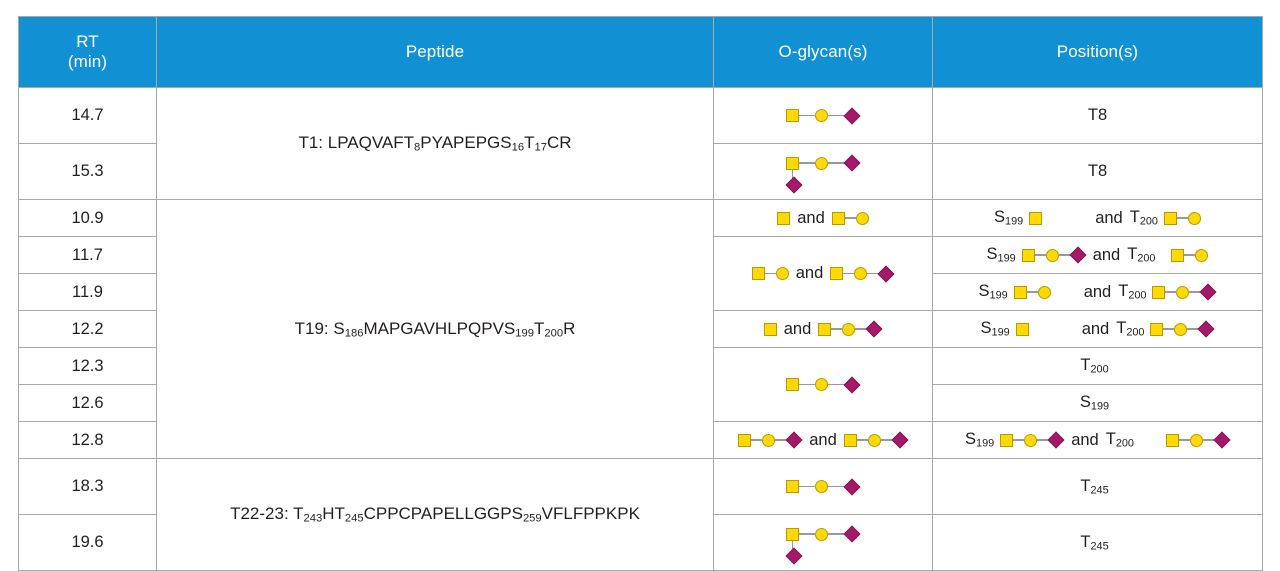 This screenshot has height=571, width=1280. Describe the element at coordinates (87, 115) in the screenshot. I see `cell-rt: 14.7` at that location.